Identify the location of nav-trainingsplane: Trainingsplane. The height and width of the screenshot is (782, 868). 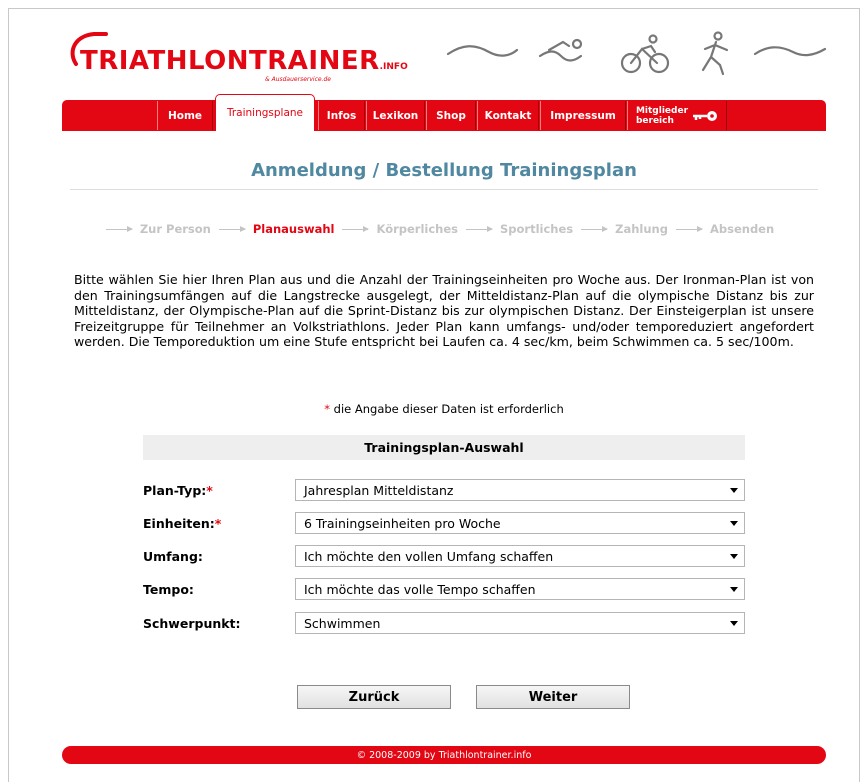
(265, 112).